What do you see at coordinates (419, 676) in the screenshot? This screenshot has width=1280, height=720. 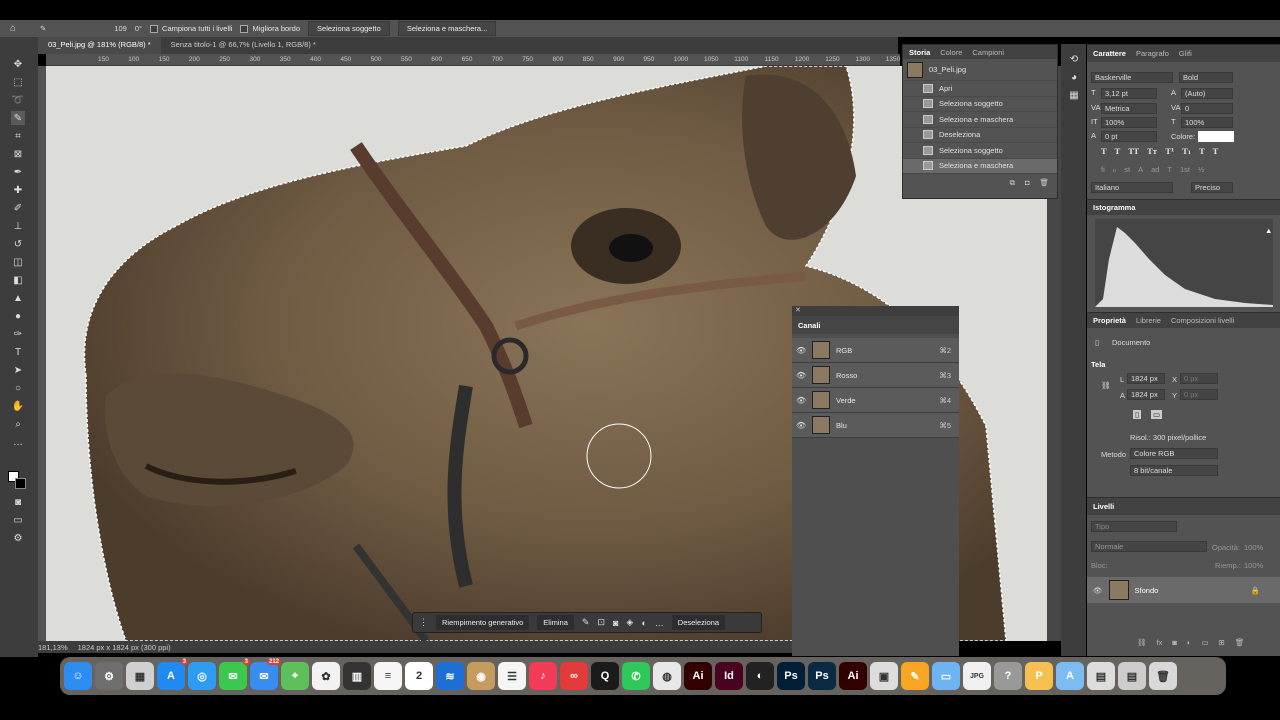 I see `calendar-icon: 2` at bounding box center [419, 676].